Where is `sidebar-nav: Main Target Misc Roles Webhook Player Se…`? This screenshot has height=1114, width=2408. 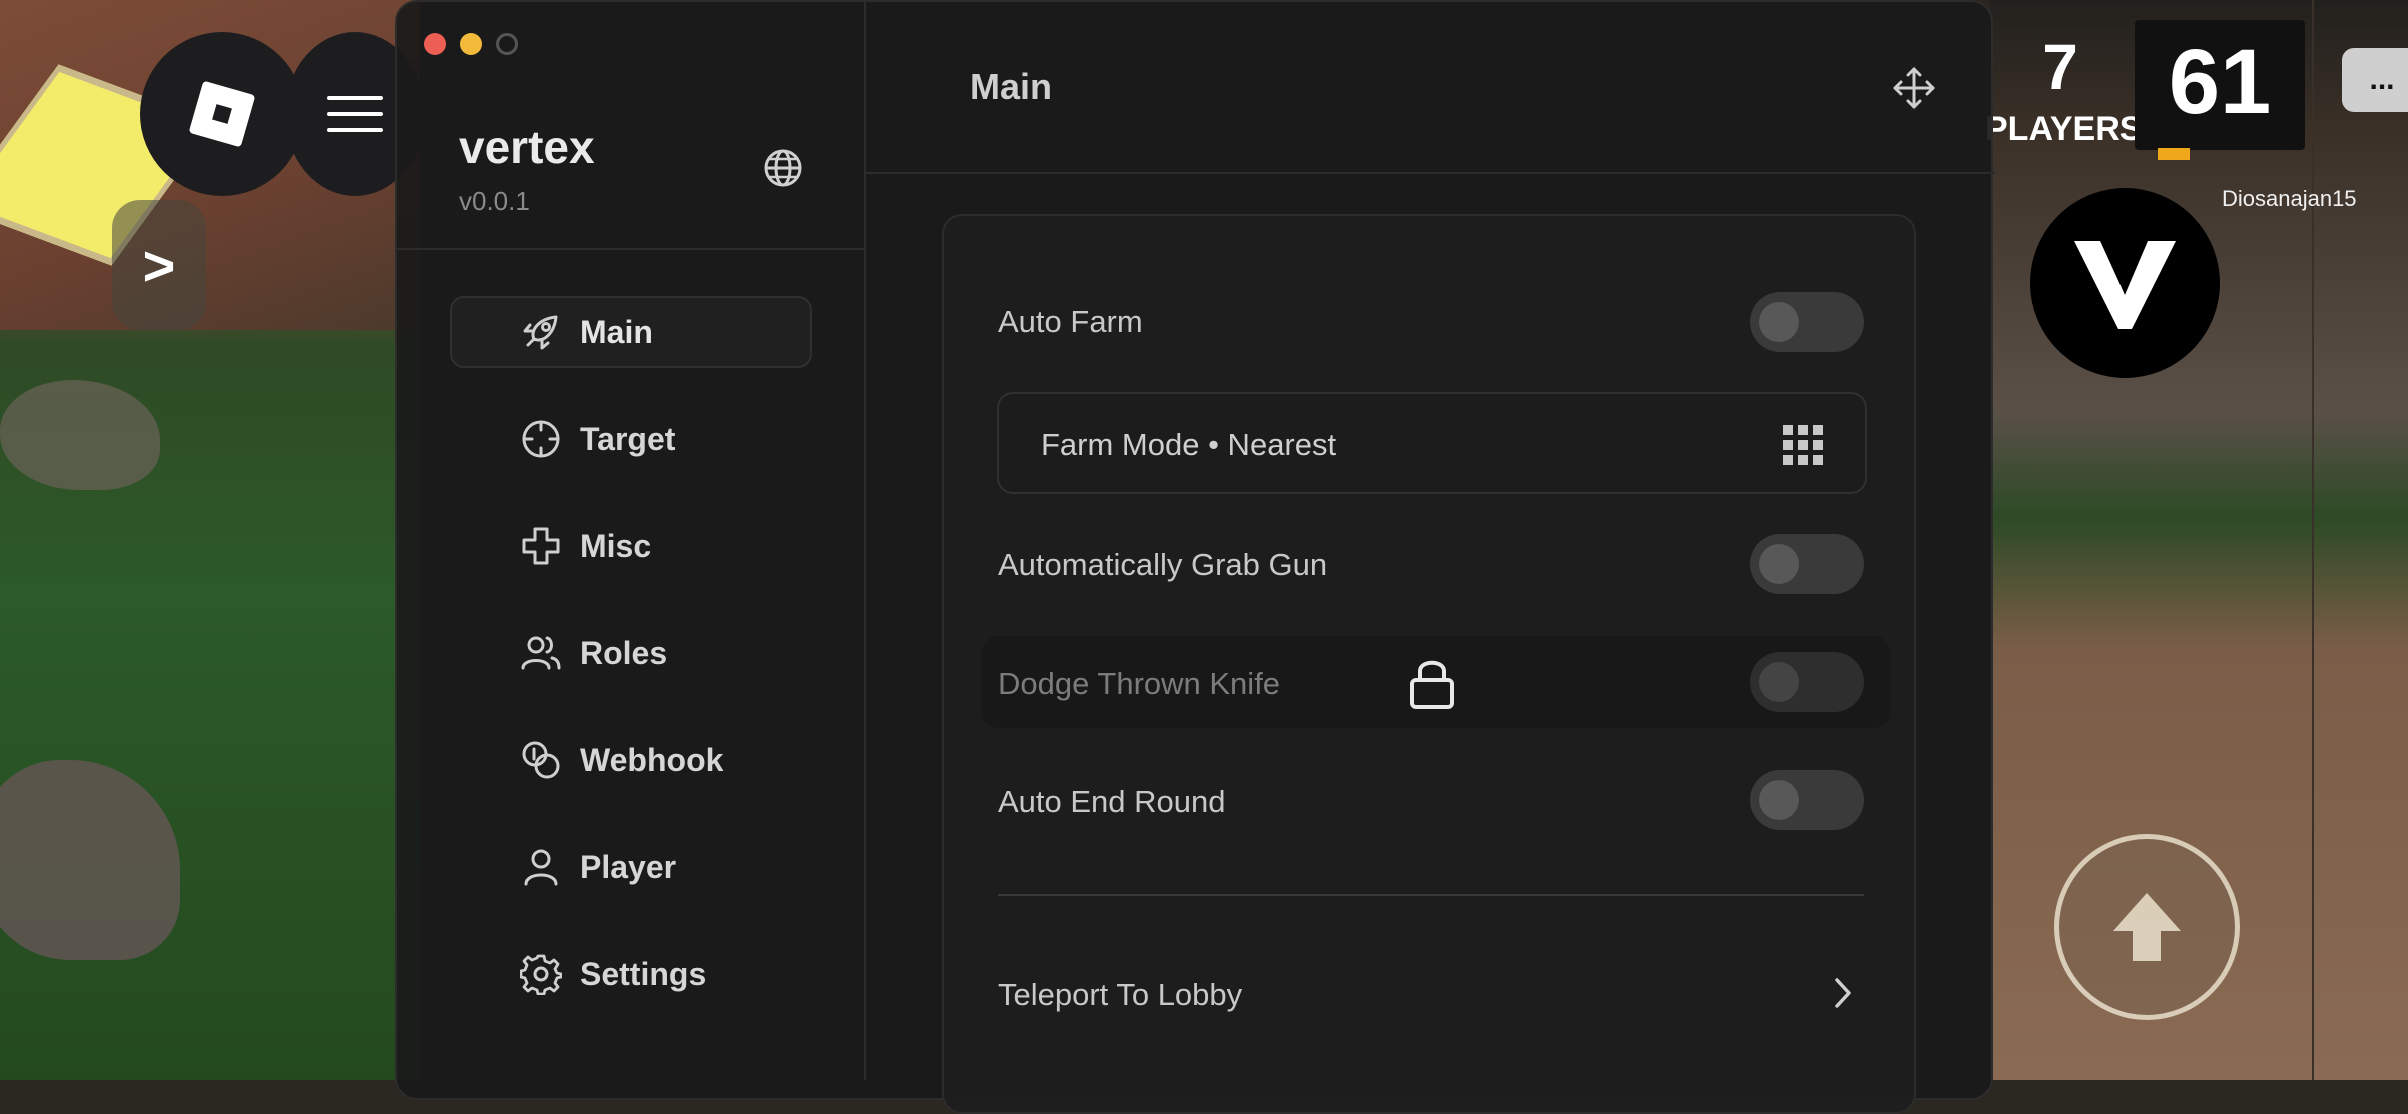
sidebar-nav: Main Target Misc Roles Webhook Player Se… is located at coordinates (631, 670).